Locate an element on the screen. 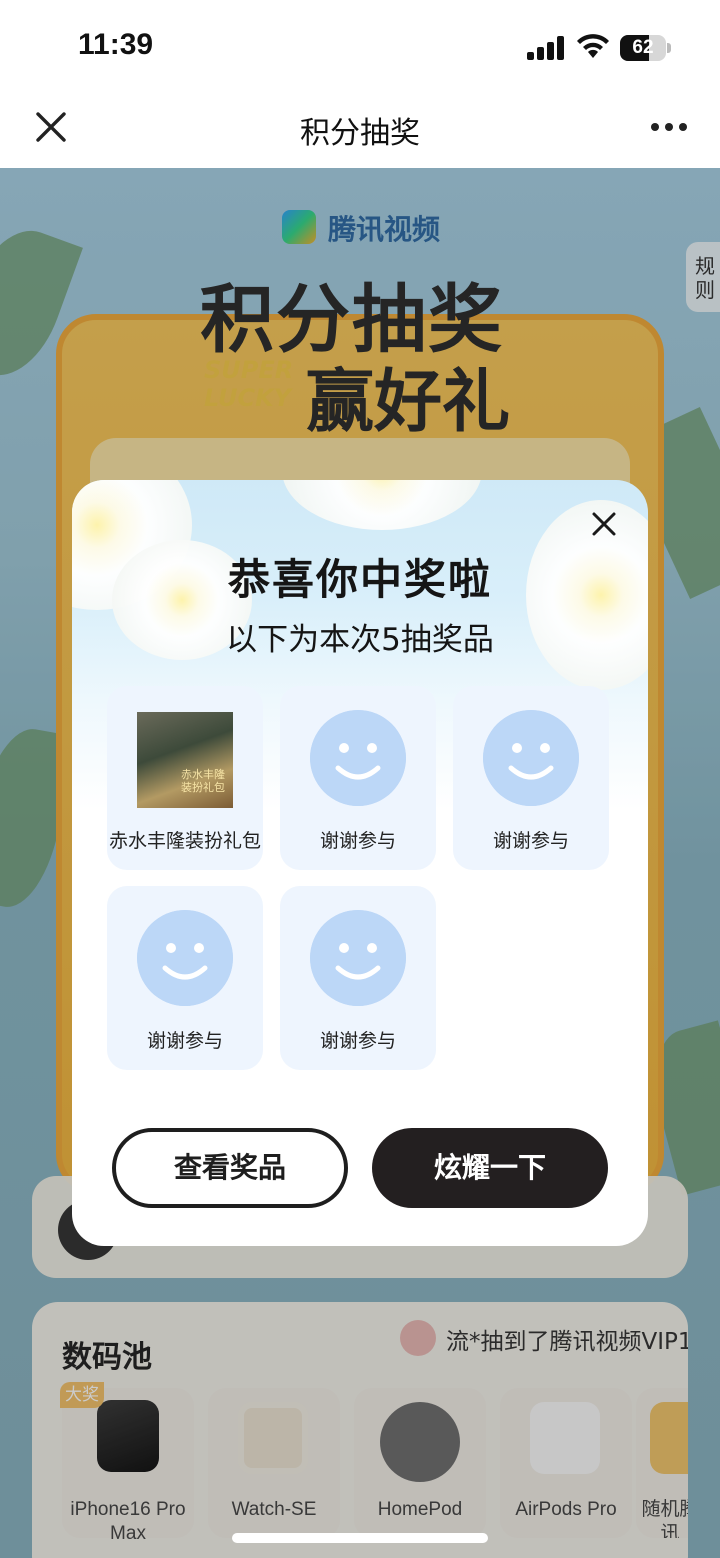  view-prizes-button: 查看奖品 is located at coordinates (230, 1168).